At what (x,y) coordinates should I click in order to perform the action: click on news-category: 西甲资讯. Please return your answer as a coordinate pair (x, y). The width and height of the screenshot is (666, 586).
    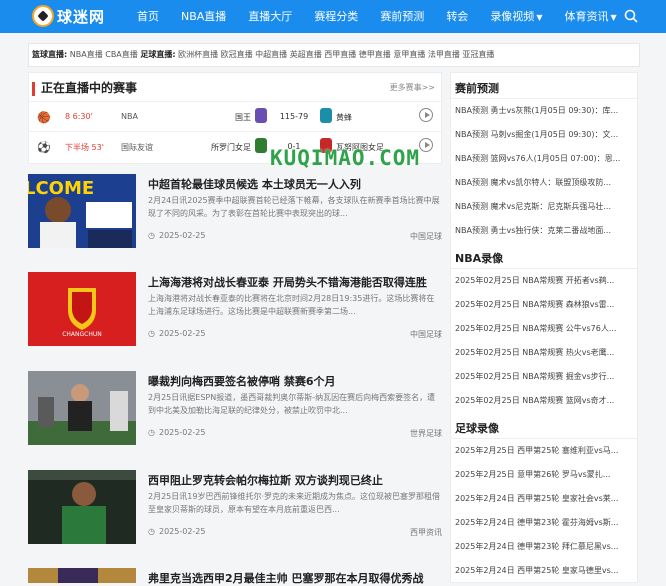
    Looking at the image, I should click on (426, 532).